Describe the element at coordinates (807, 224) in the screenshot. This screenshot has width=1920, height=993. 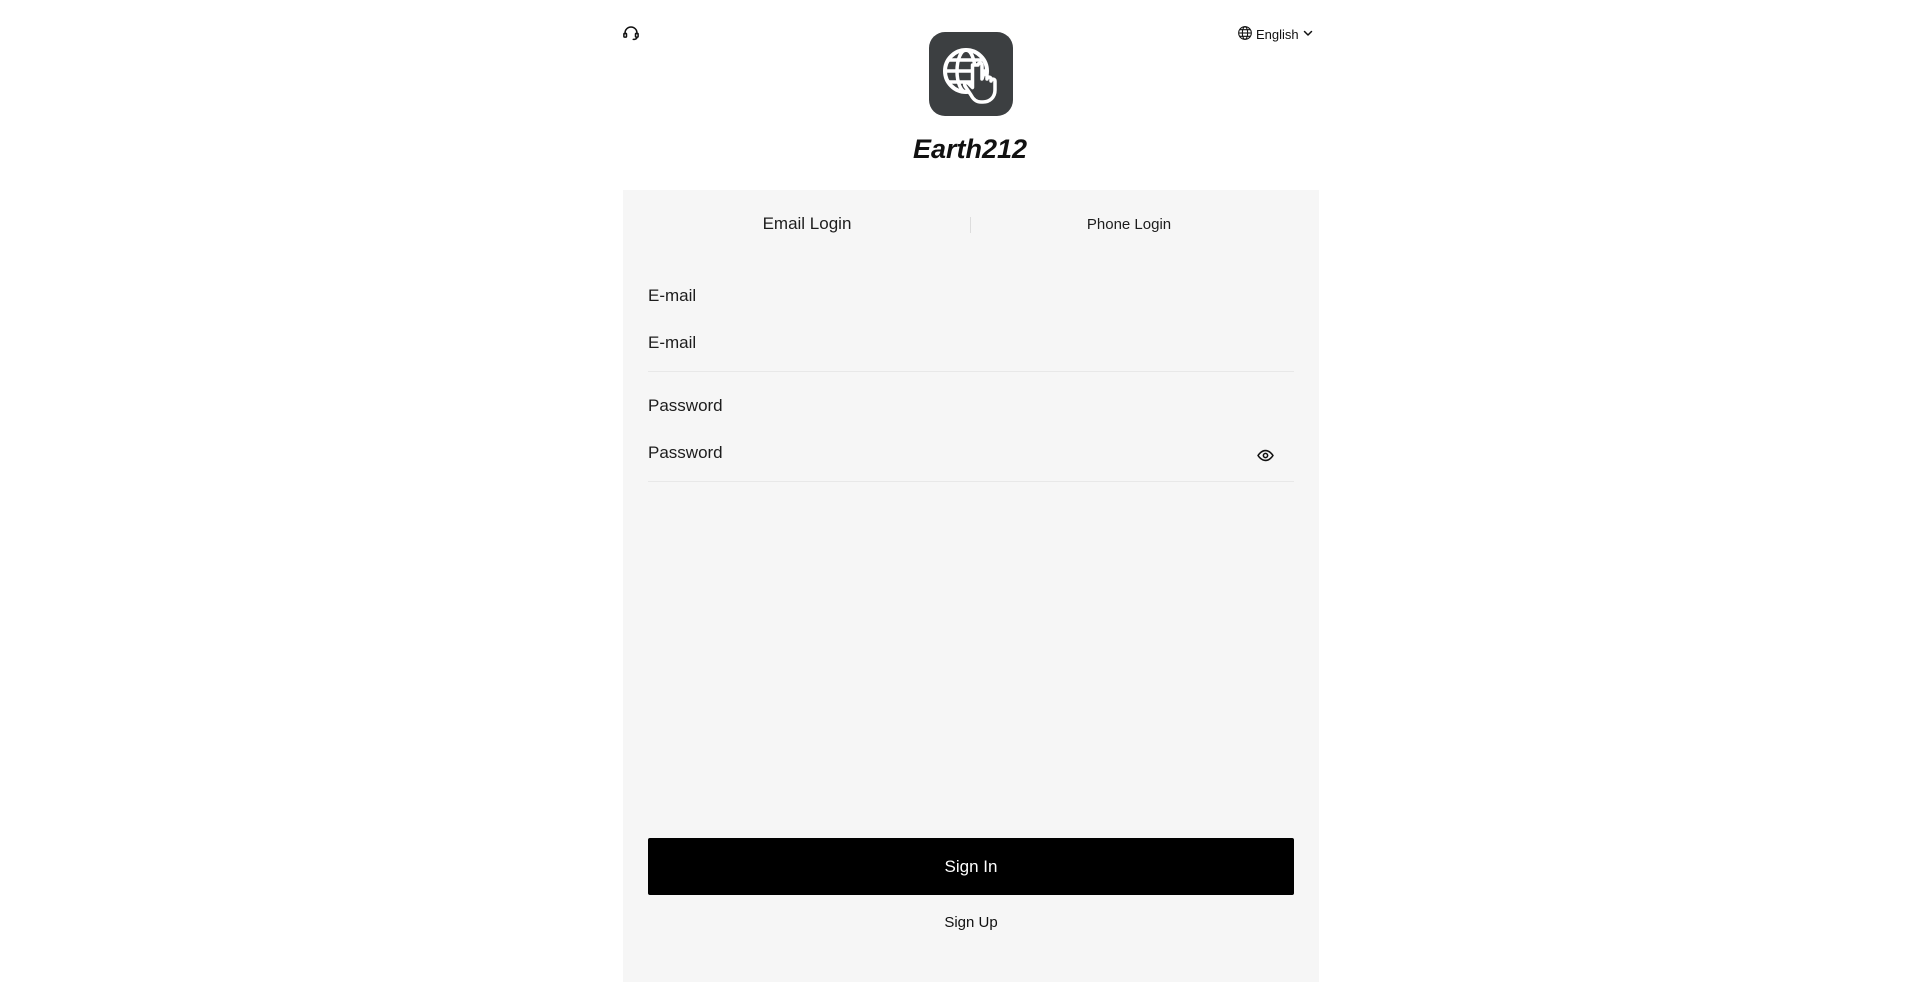
I see `tab-email-login: Email Login` at that location.